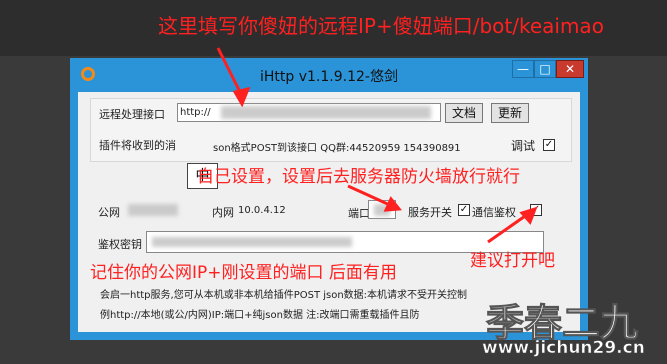 Image resolution: width=667 pixels, height=364 pixels. What do you see at coordinates (370, 196) in the screenshot?
I see `arrow-middle` at bounding box center [370, 196].